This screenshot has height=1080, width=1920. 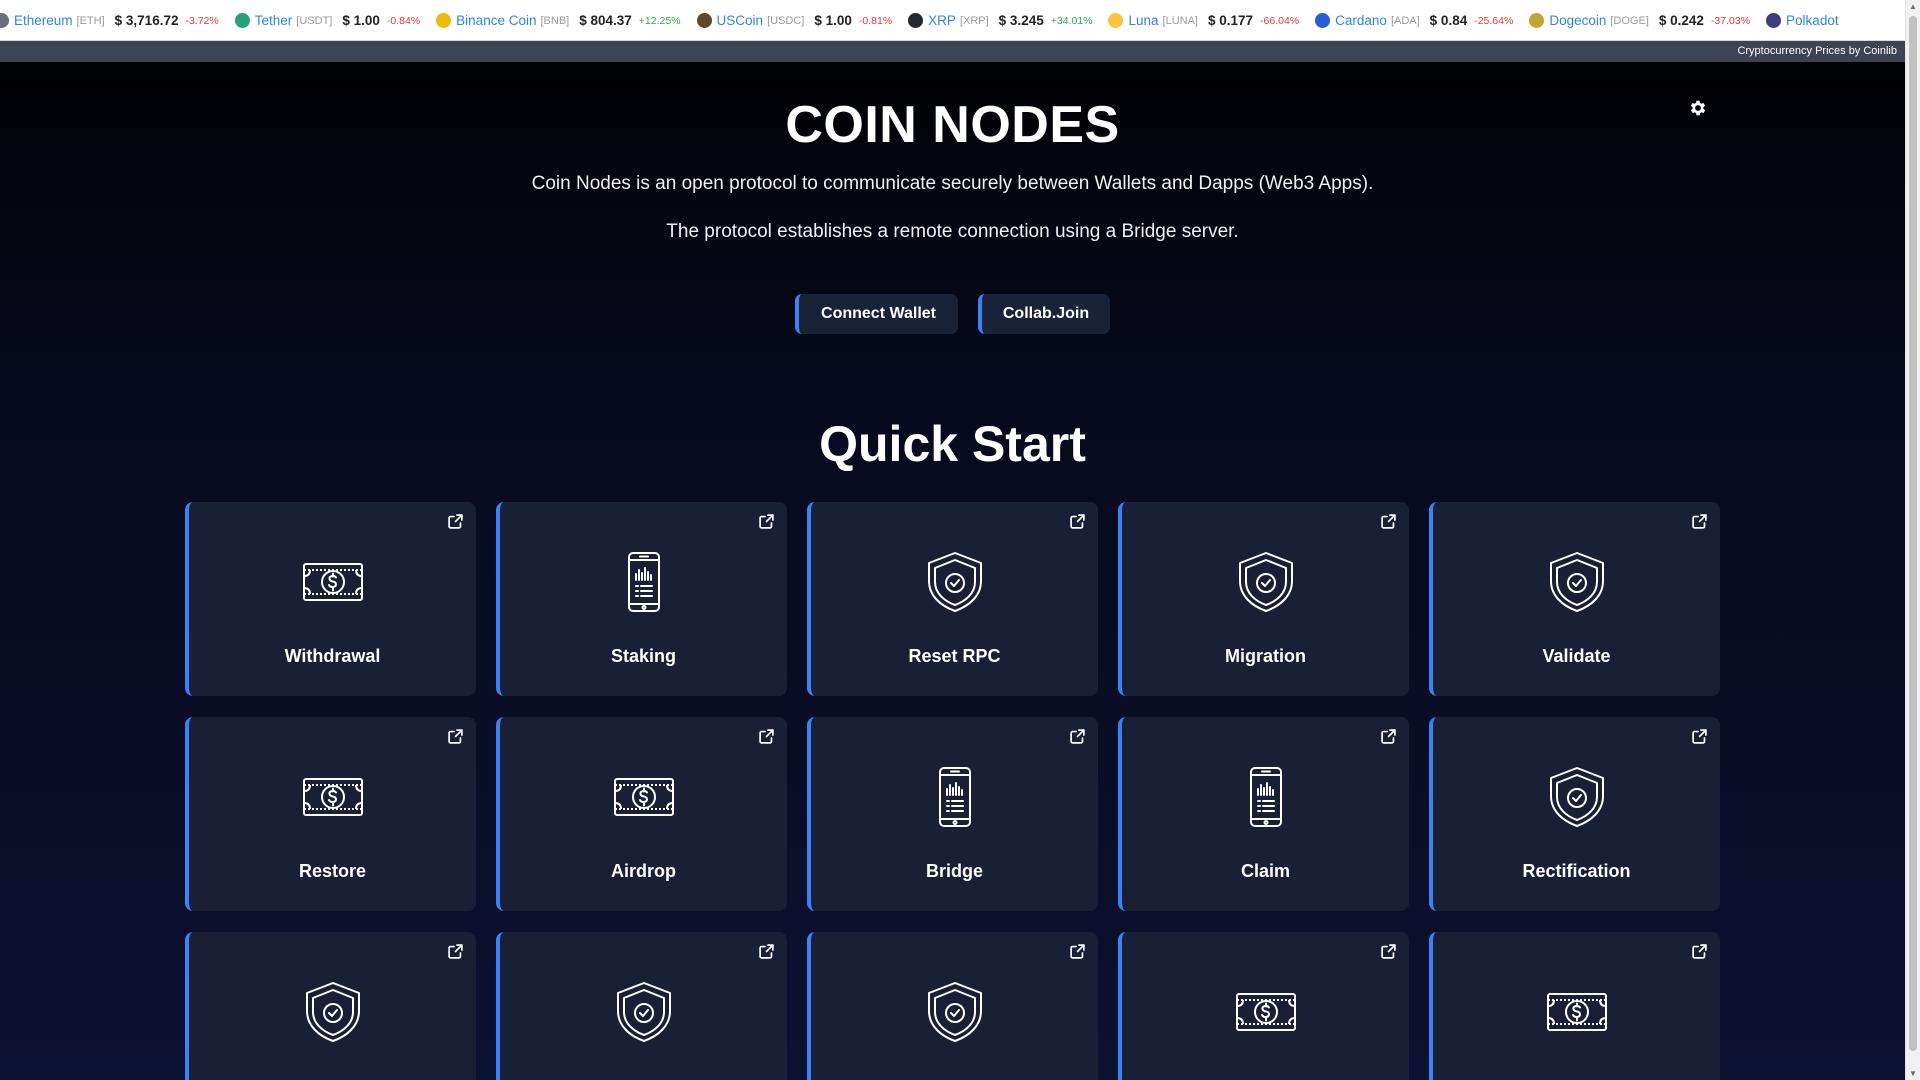 I want to click on coin-symbol: [BNB], so click(x=555, y=20).